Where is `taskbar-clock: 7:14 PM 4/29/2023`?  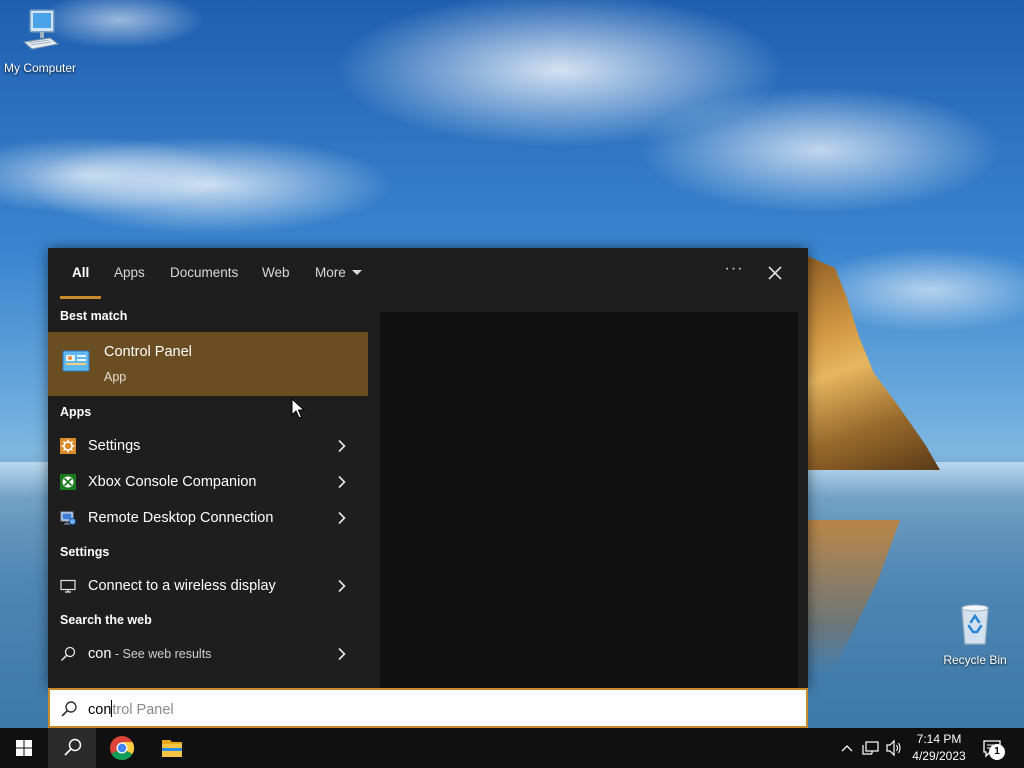 taskbar-clock: 7:14 PM 4/29/2023 is located at coordinates (939, 748).